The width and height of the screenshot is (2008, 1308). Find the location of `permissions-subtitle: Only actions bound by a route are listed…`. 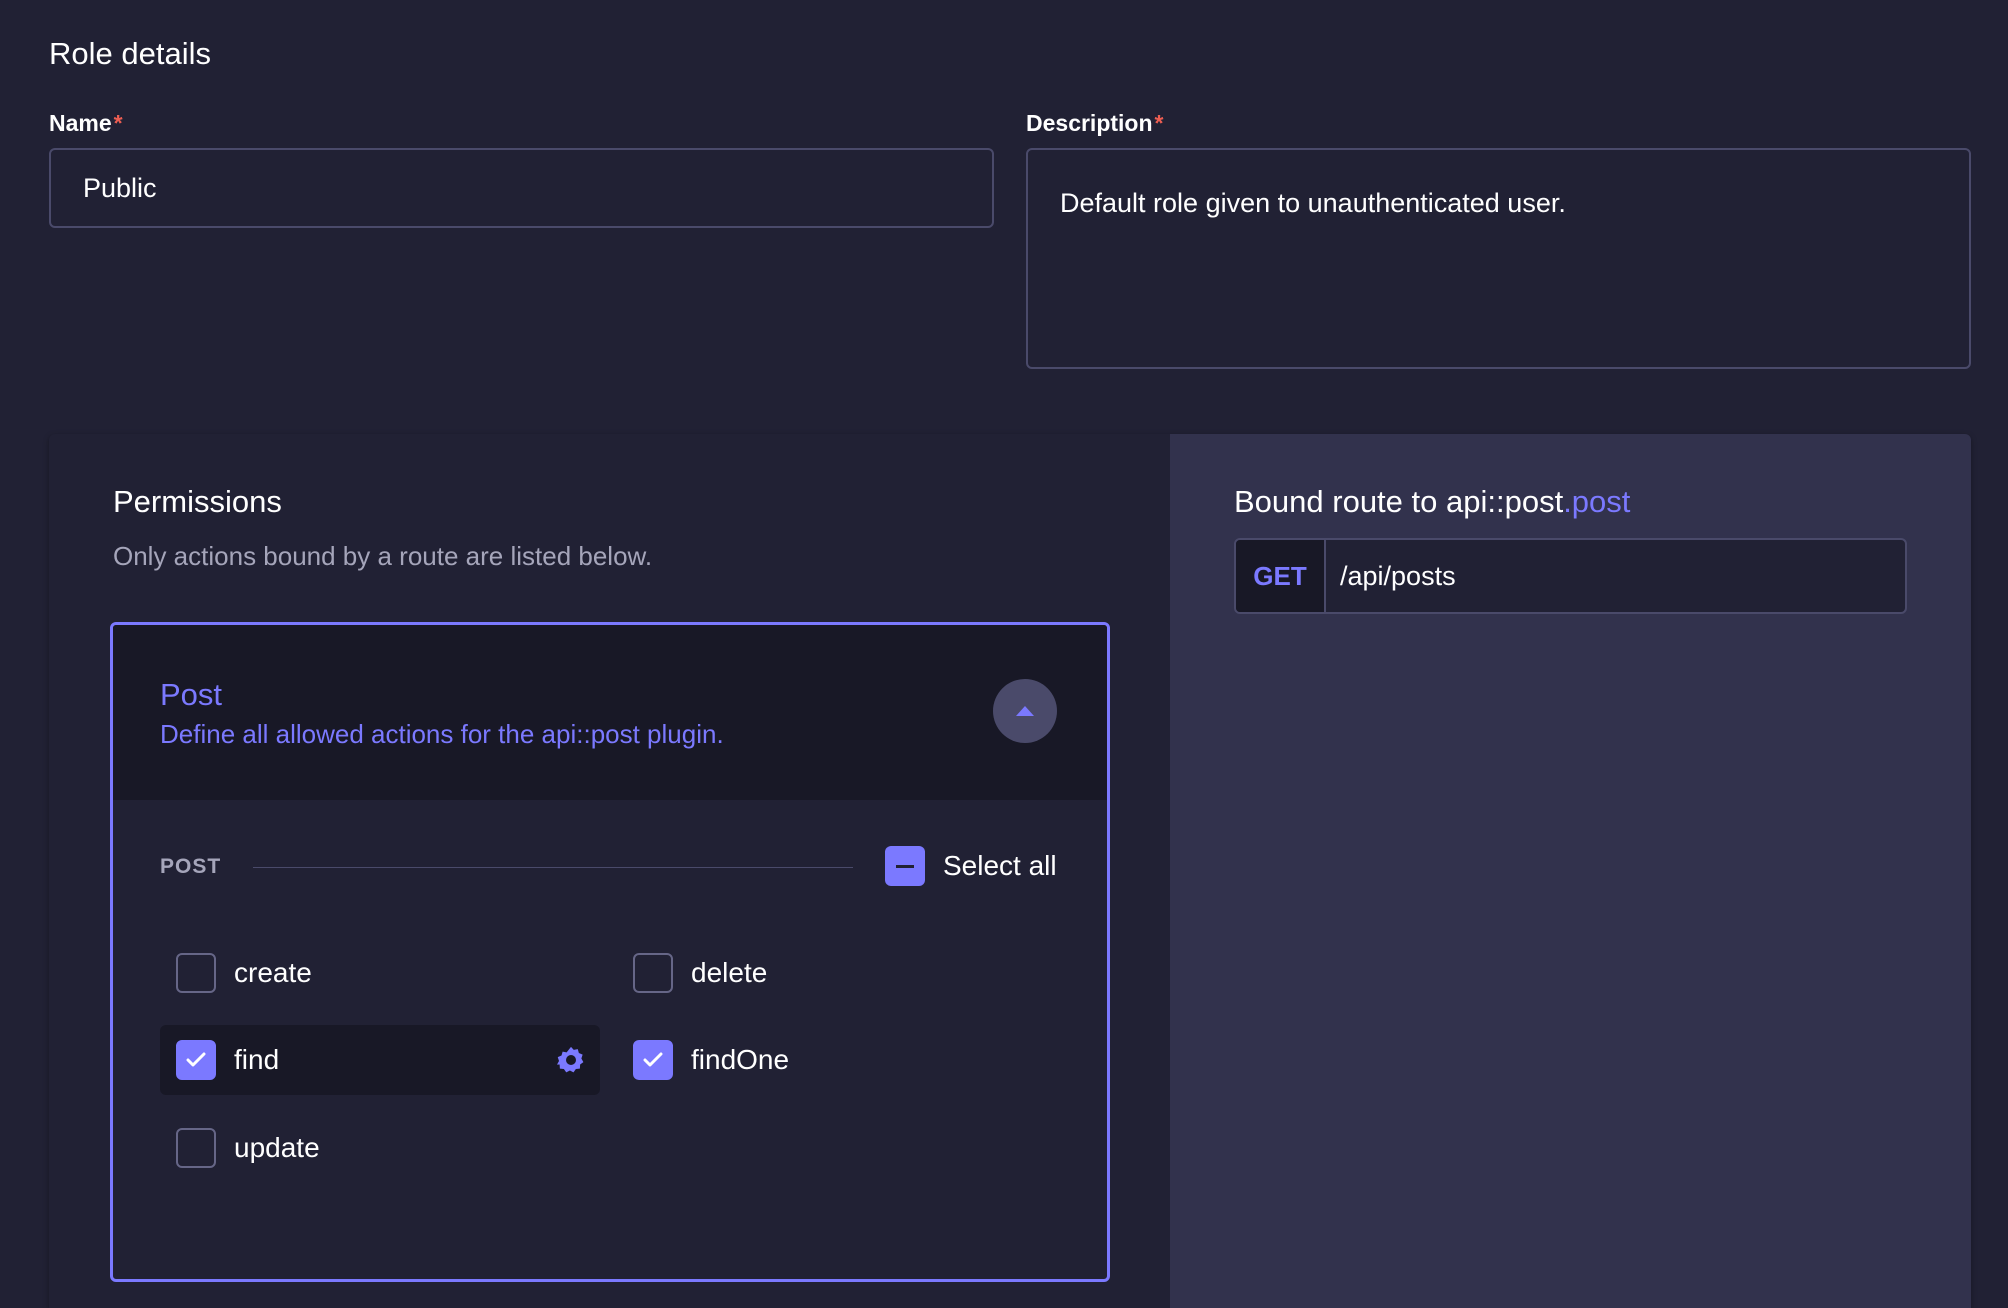

permissions-subtitle: Only actions bound by a route are listed… is located at coordinates (383, 556).